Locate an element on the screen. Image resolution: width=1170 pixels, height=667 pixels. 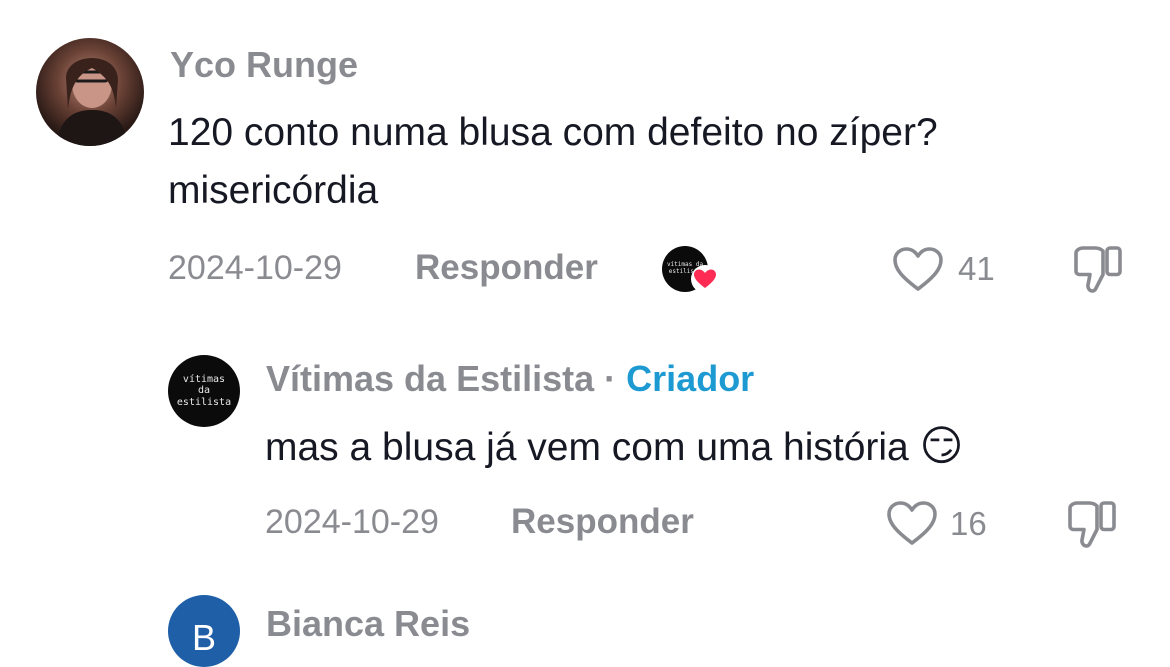
comment-author: Vítimas da Estilista is located at coordinates (430, 378).